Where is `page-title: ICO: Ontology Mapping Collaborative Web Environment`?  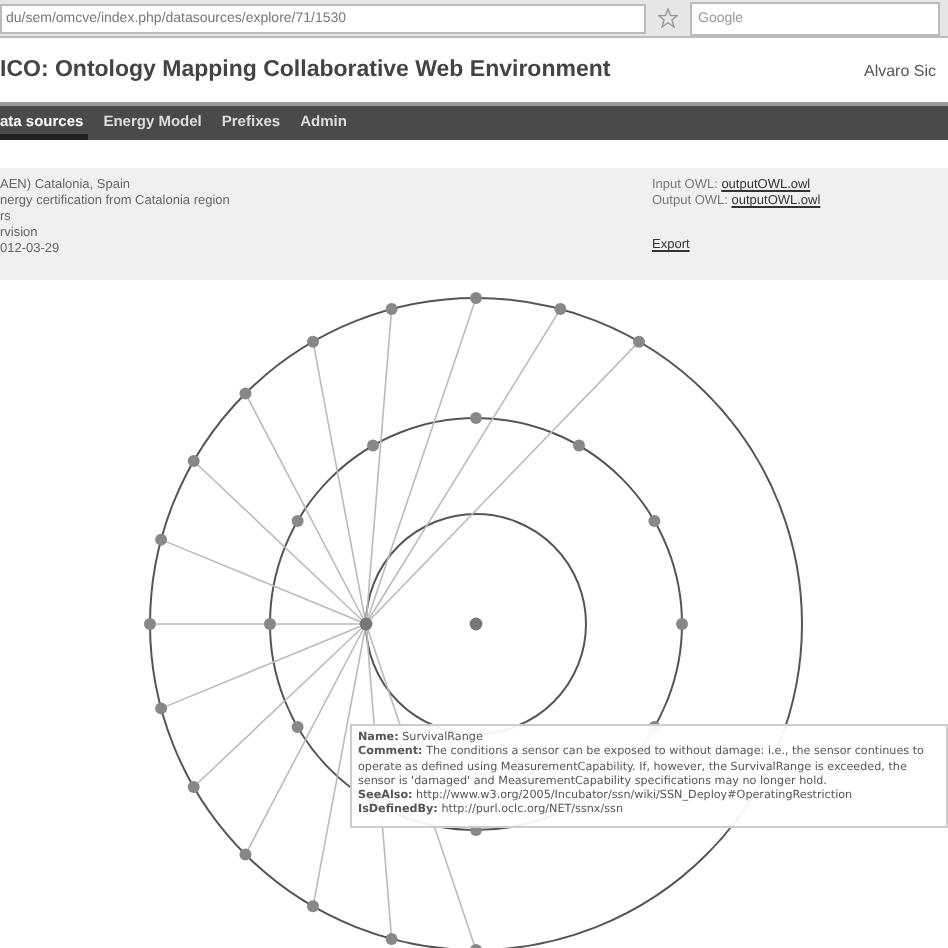 page-title: ICO: Ontology Mapping Collaborative Web Environment is located at coordinates (305, 70).